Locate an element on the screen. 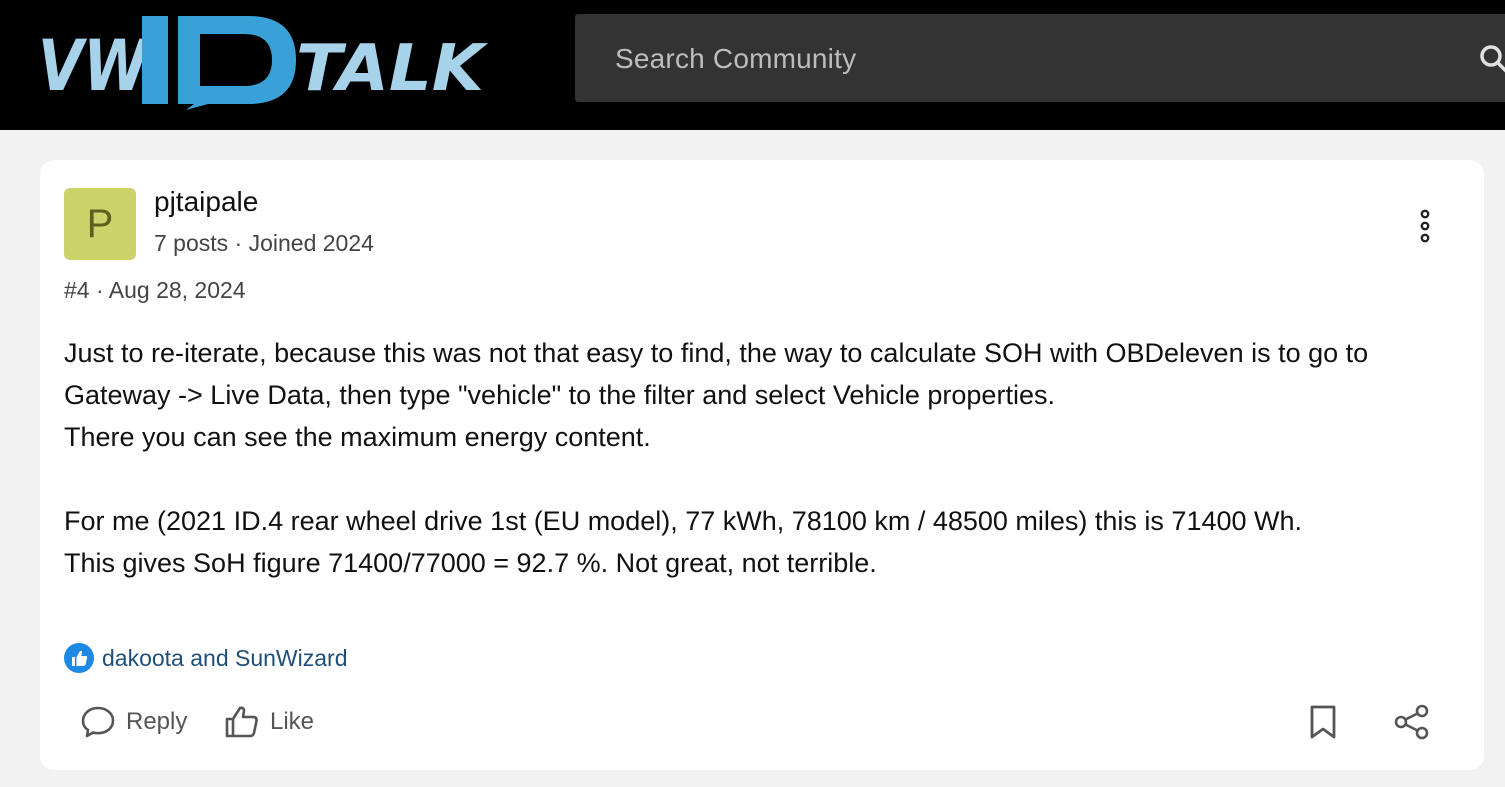  vwidtalk-logo-graphic: VW TALK is located at coordinates (263, 63).